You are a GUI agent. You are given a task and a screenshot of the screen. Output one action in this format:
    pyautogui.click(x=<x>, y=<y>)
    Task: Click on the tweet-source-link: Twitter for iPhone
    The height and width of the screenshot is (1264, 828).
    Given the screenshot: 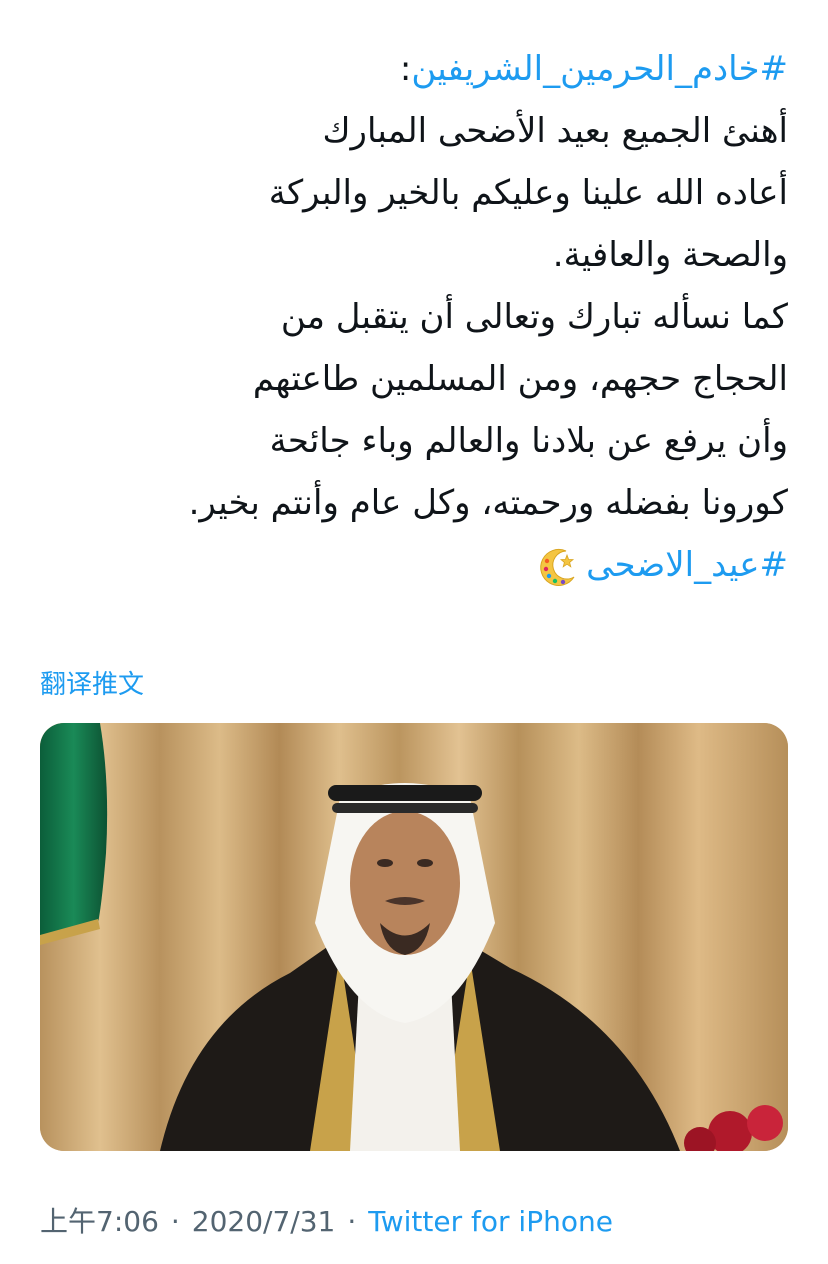 What is the action you would take?
    pyautogui.click(x=490, y=1221)
    